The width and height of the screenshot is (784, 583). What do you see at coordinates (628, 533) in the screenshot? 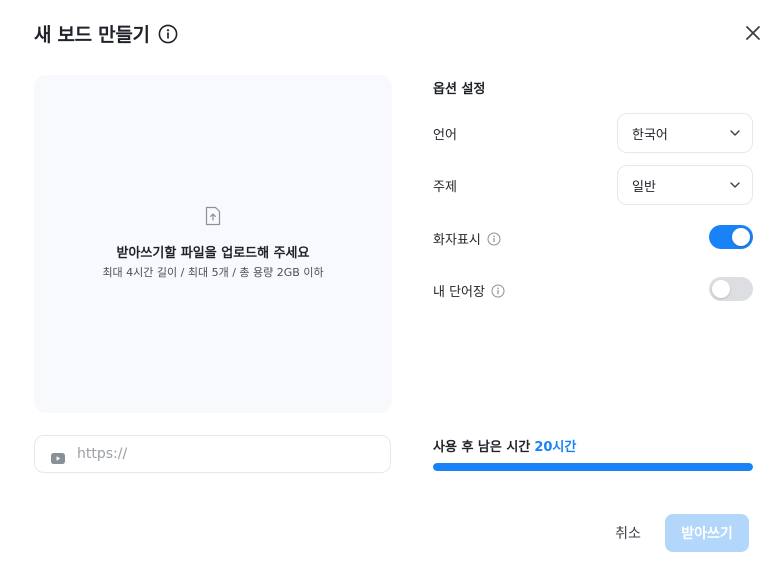
I see `cancel-button: 취소` at bounding box center [628, 533].